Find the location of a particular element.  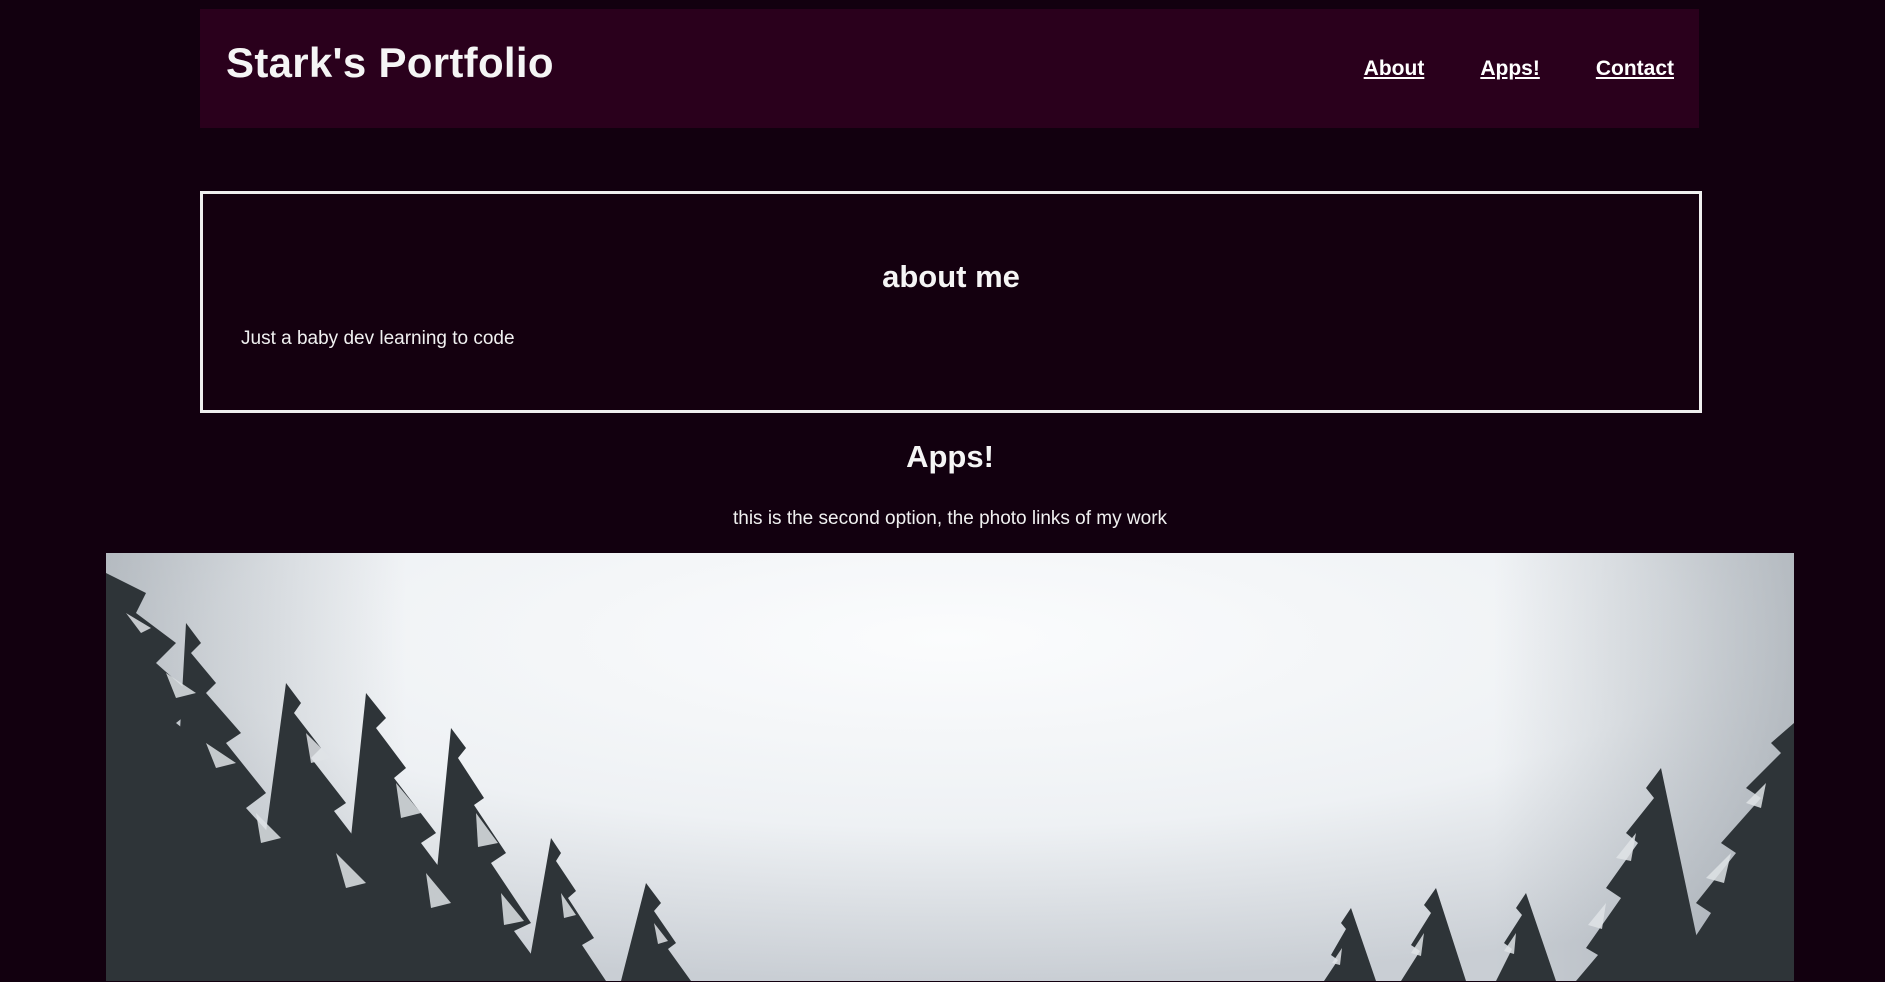

main-nav: About Apps! Contact is located at coordinates (1519, 69).